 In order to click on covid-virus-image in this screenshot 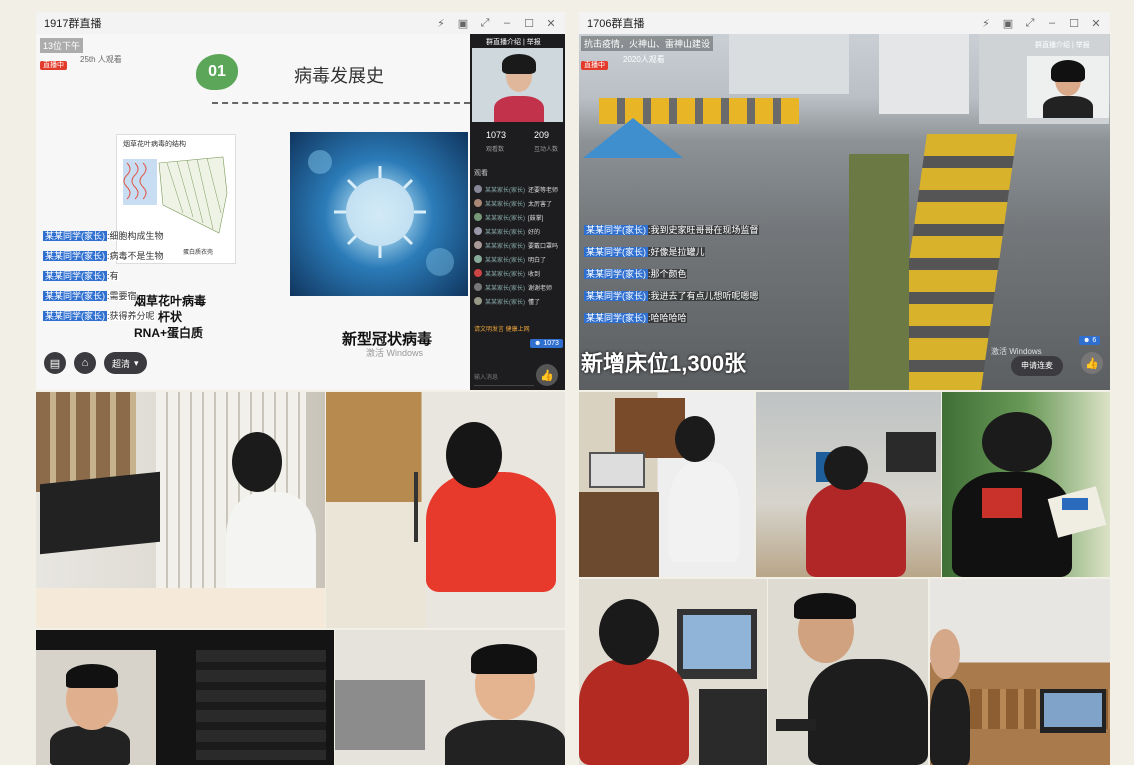, I will do `click(379, 214)`.